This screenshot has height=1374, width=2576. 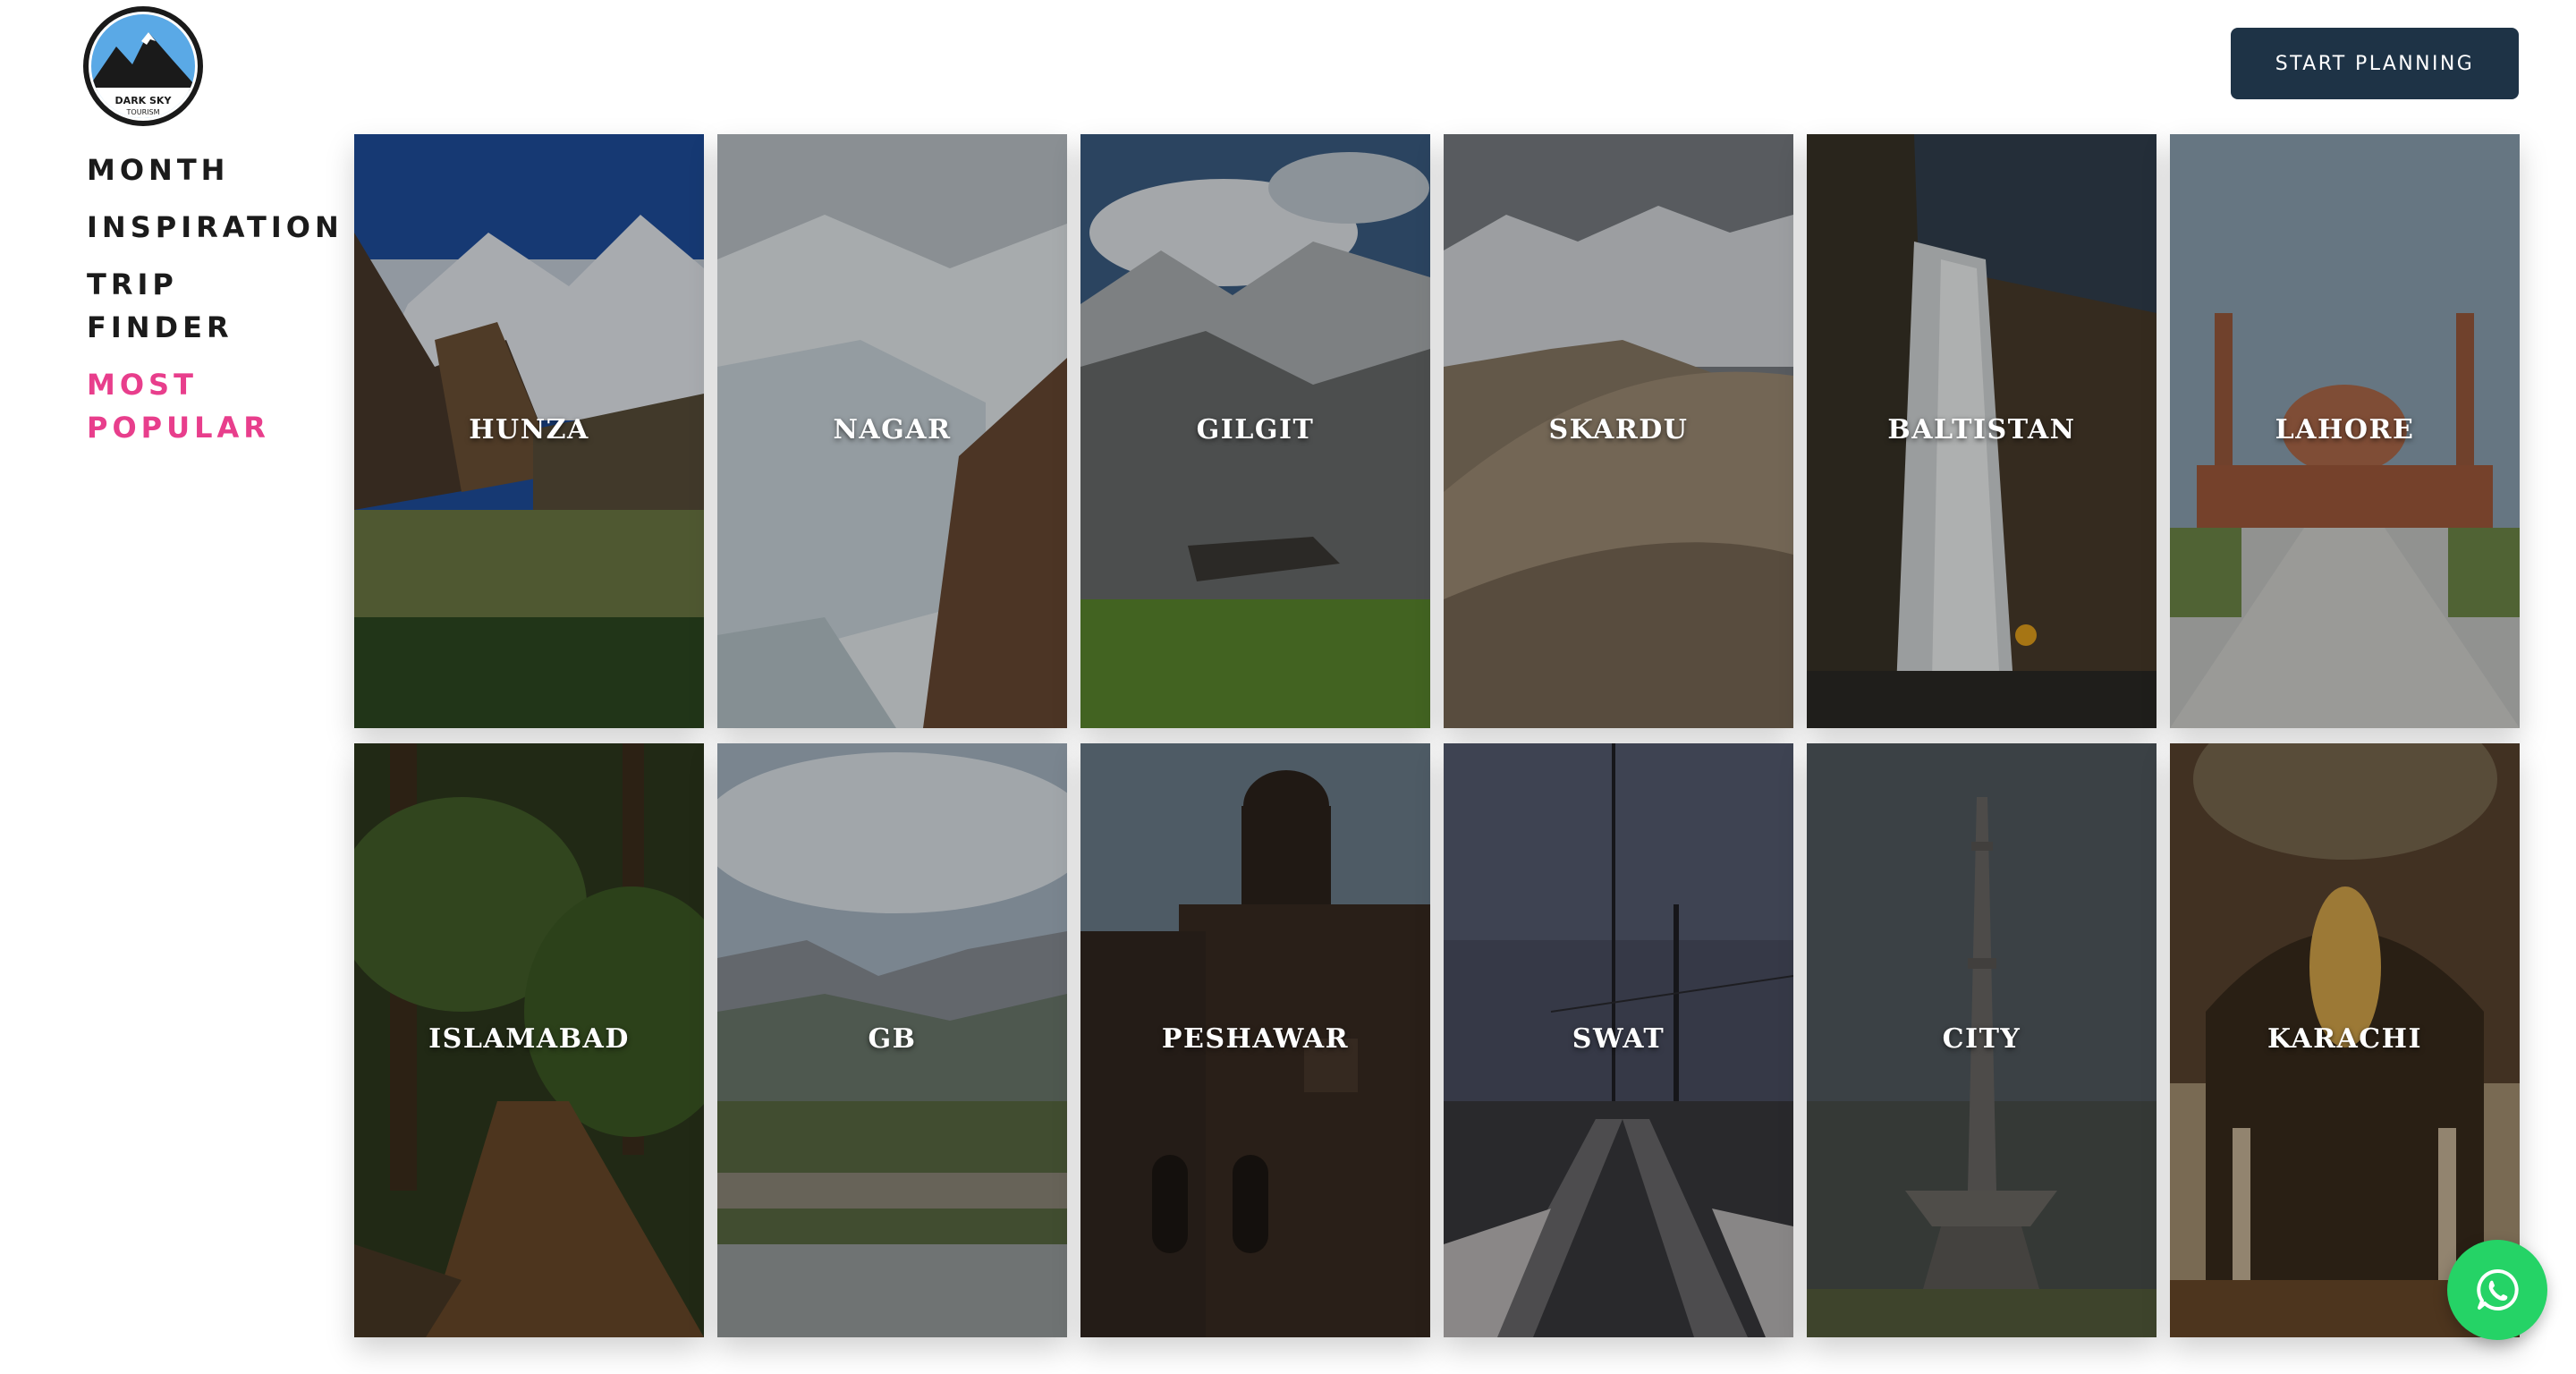 I want to click on whatsapp-icon, so click(x=2498, y=1289).